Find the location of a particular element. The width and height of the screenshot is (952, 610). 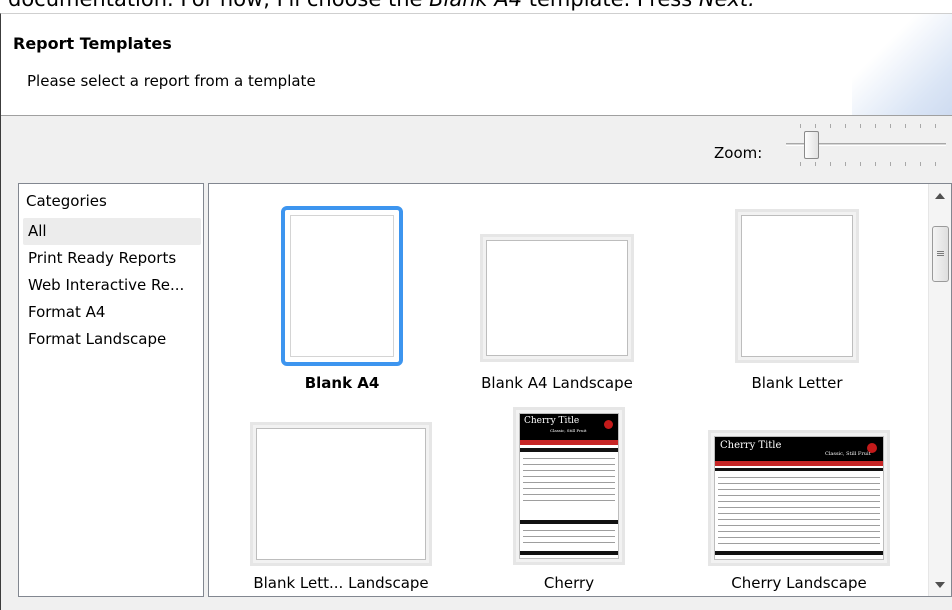

caption-text-middle: template. Press is located at coordinates (610, 5).